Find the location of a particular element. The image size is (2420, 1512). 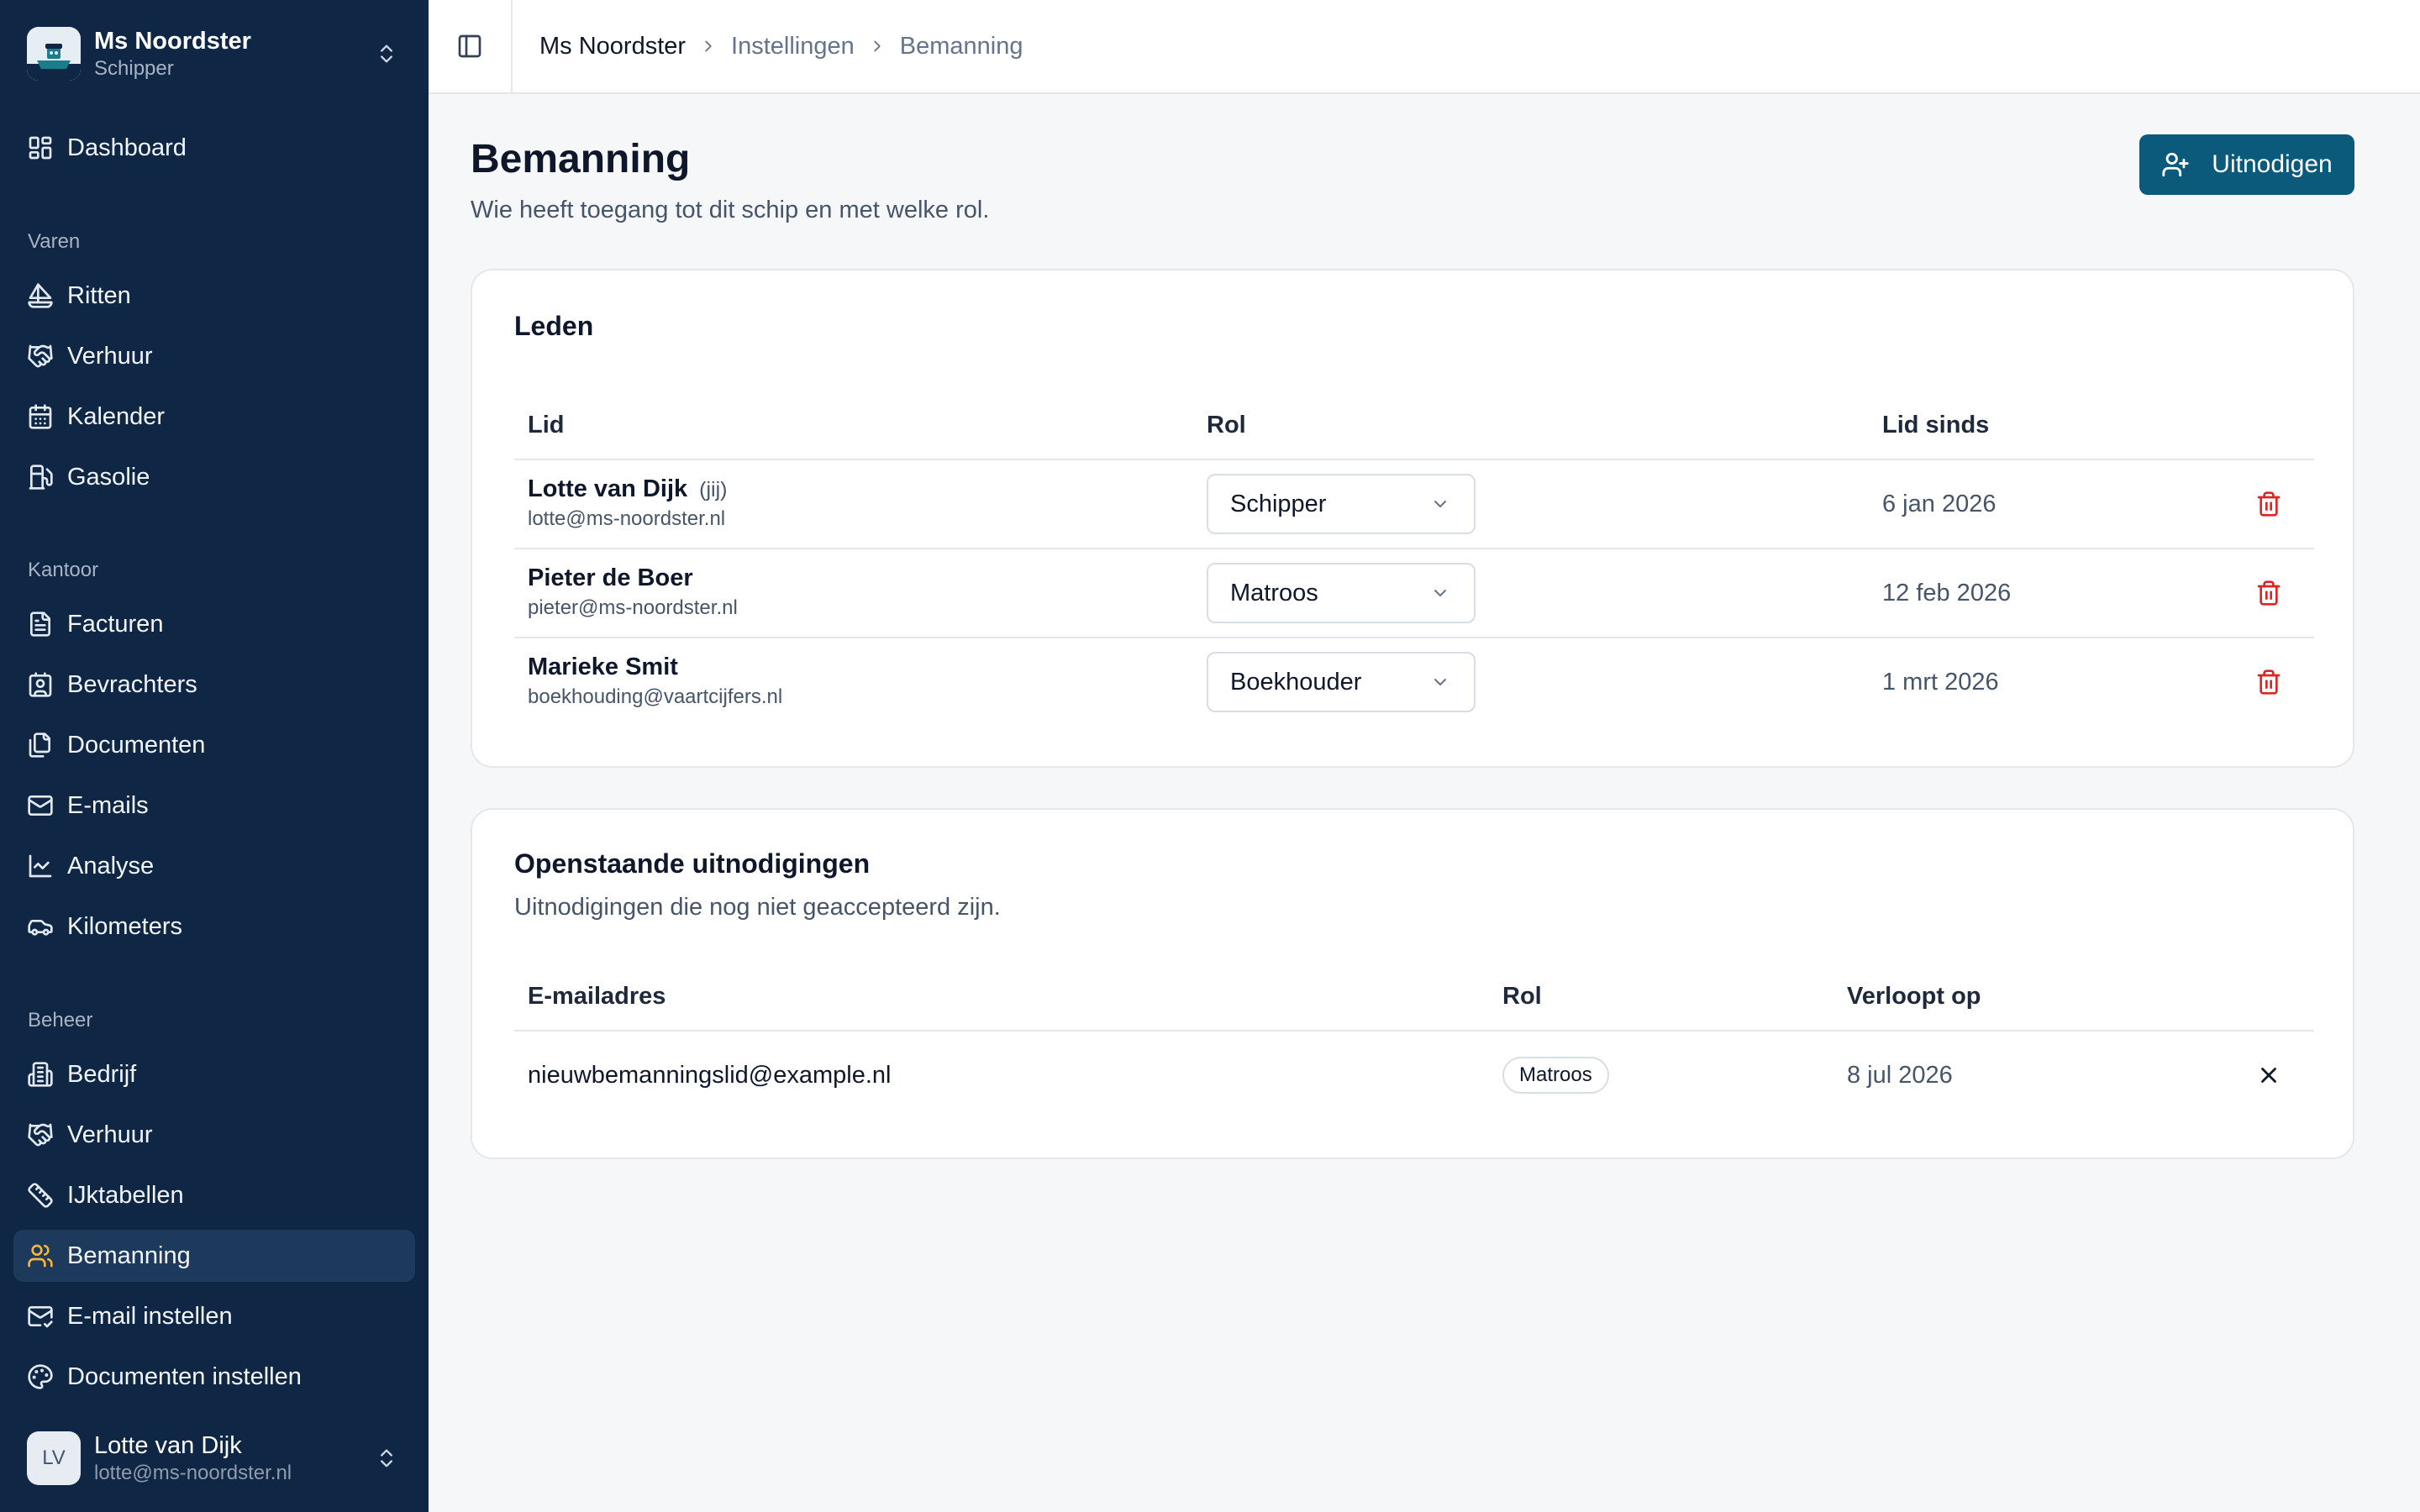

file-text-icon is located at coordinates (40, 624).